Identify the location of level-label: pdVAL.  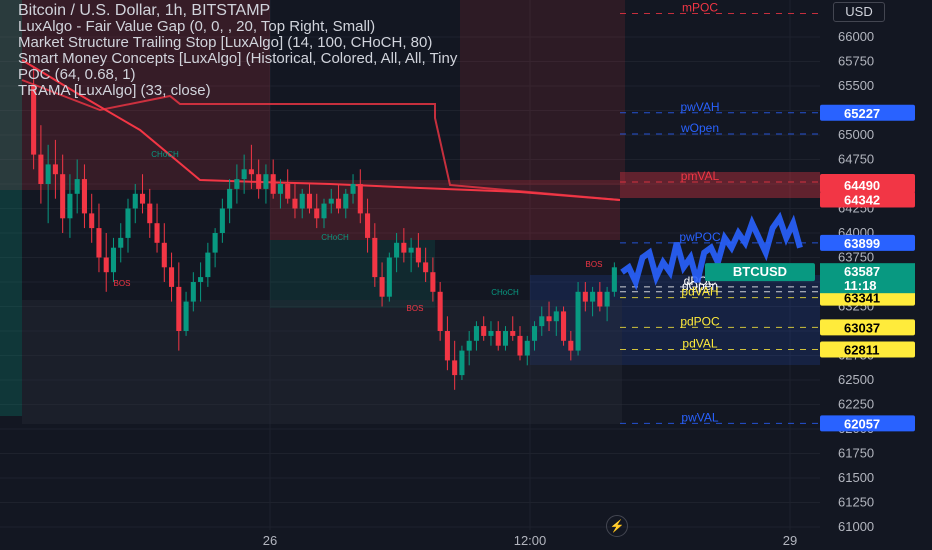
(699, 344).